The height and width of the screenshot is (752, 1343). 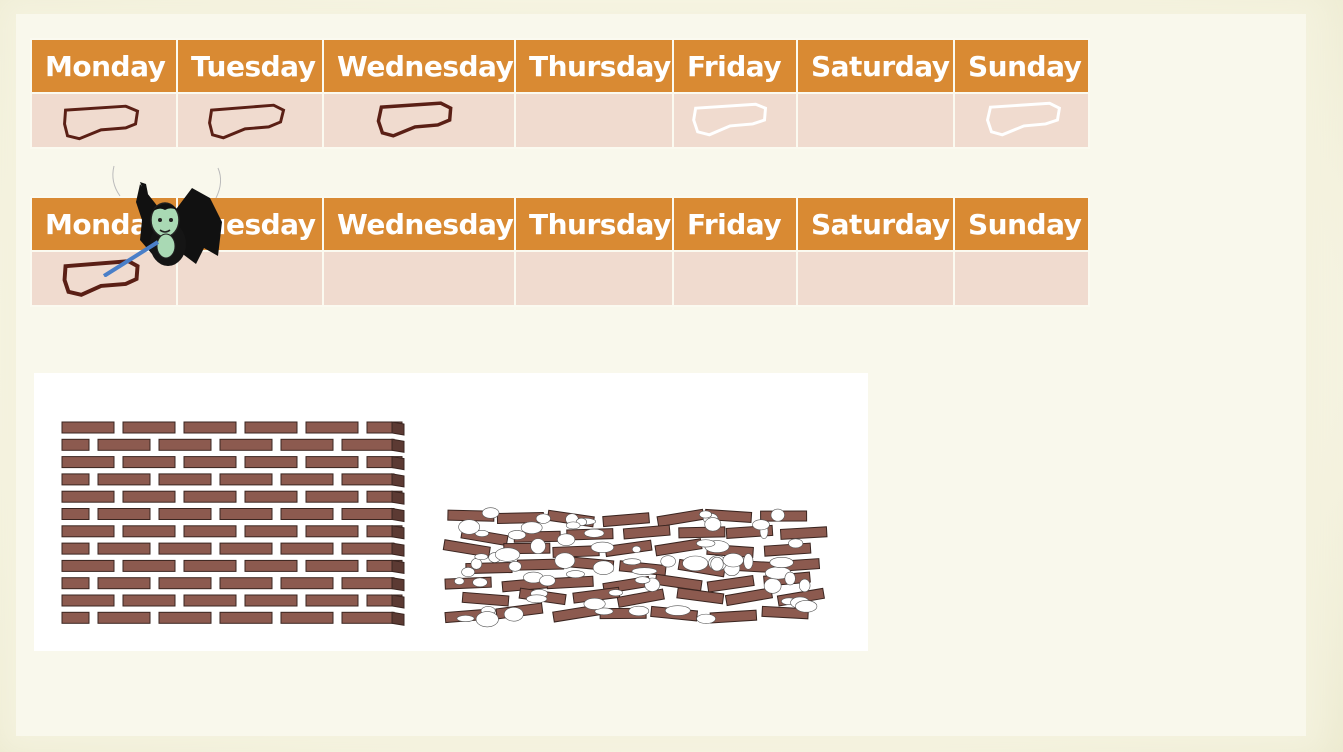 I want to click on day-cell-tuesday, so click(x=250, y=120).